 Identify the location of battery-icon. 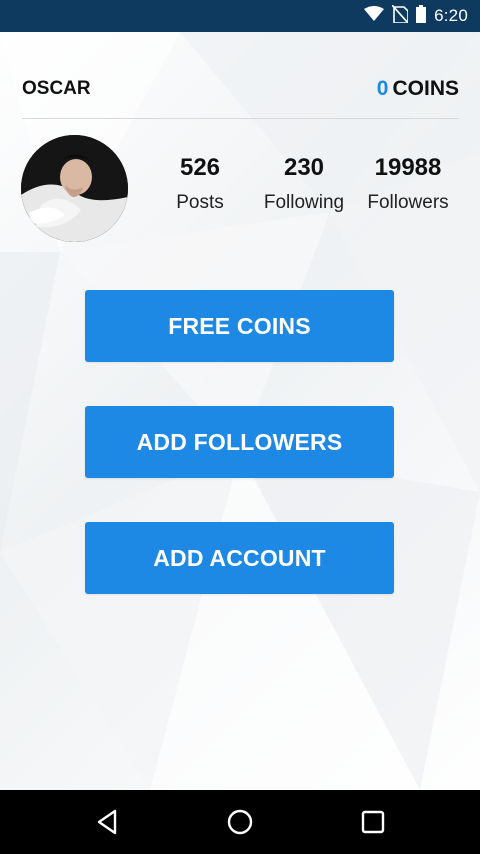
(421, 16).